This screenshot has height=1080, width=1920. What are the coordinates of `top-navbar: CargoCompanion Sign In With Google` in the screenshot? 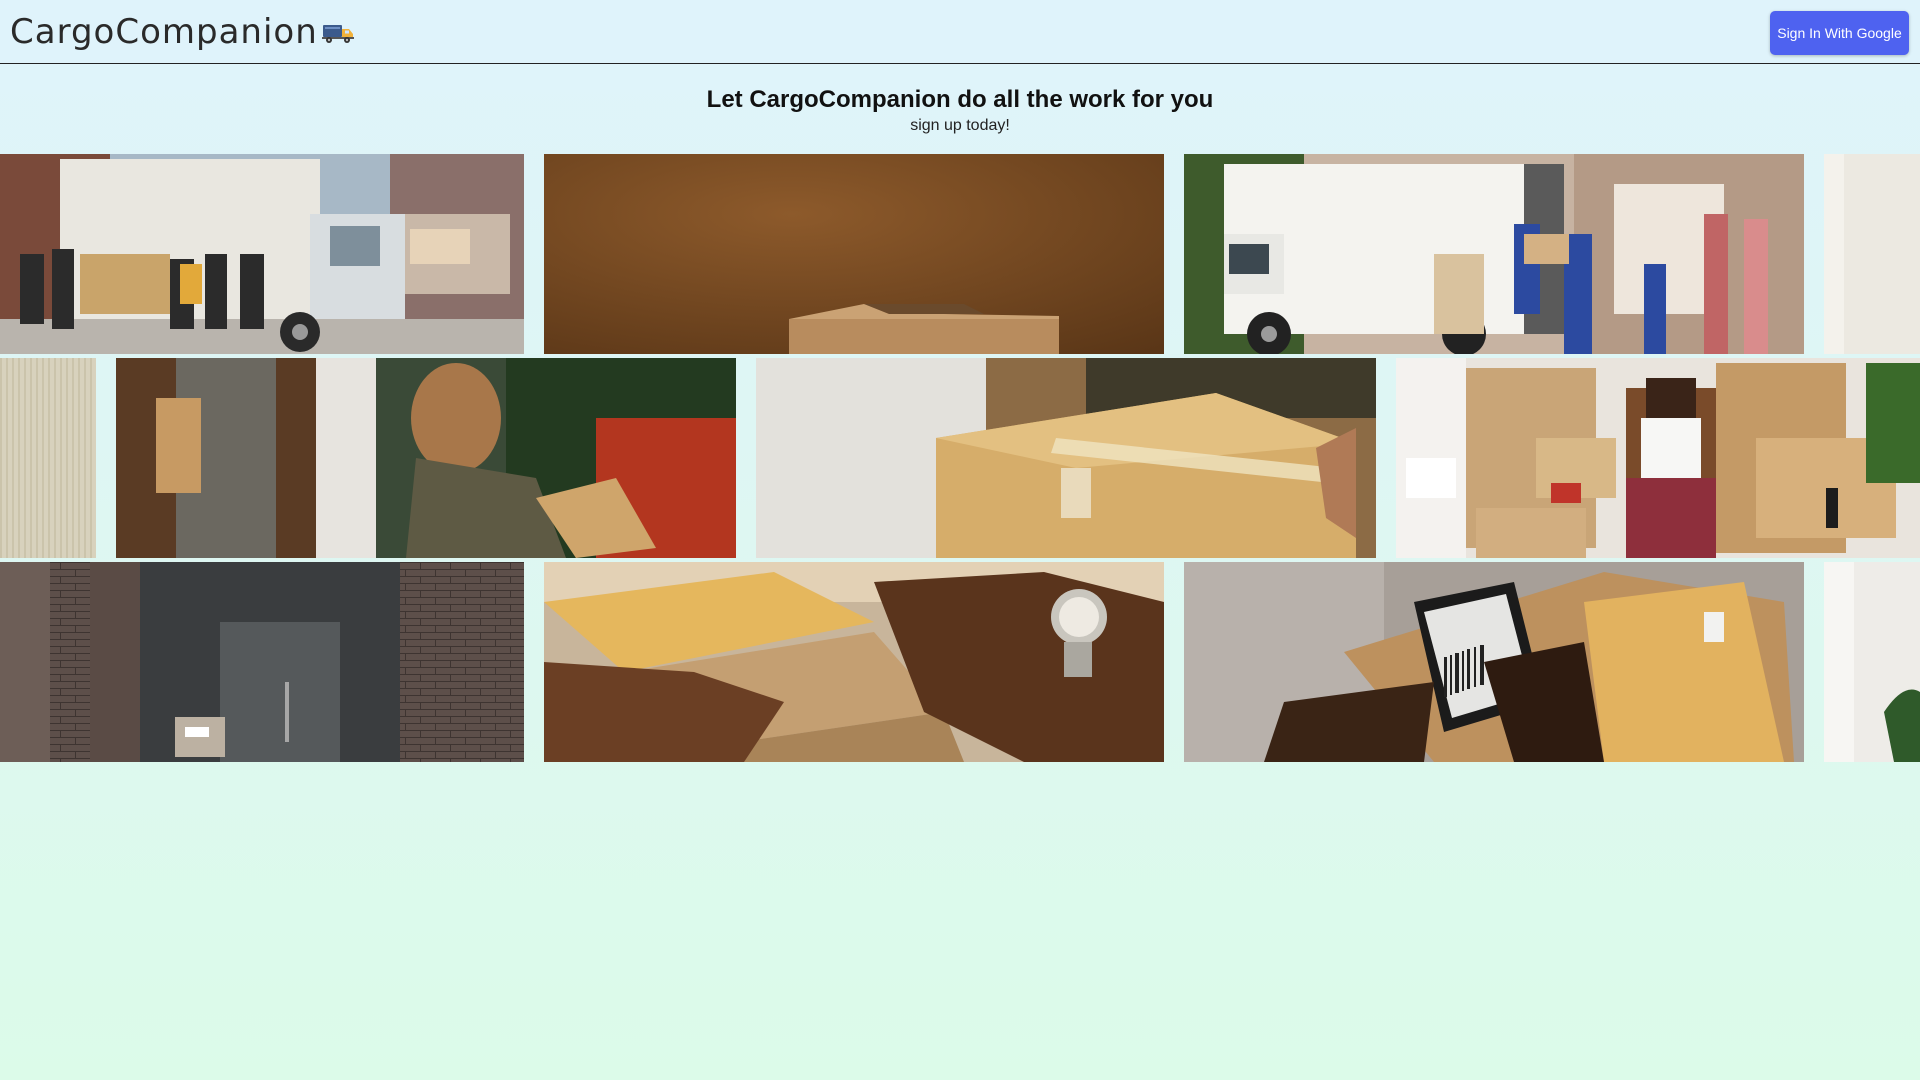 It's located at (960, 32).